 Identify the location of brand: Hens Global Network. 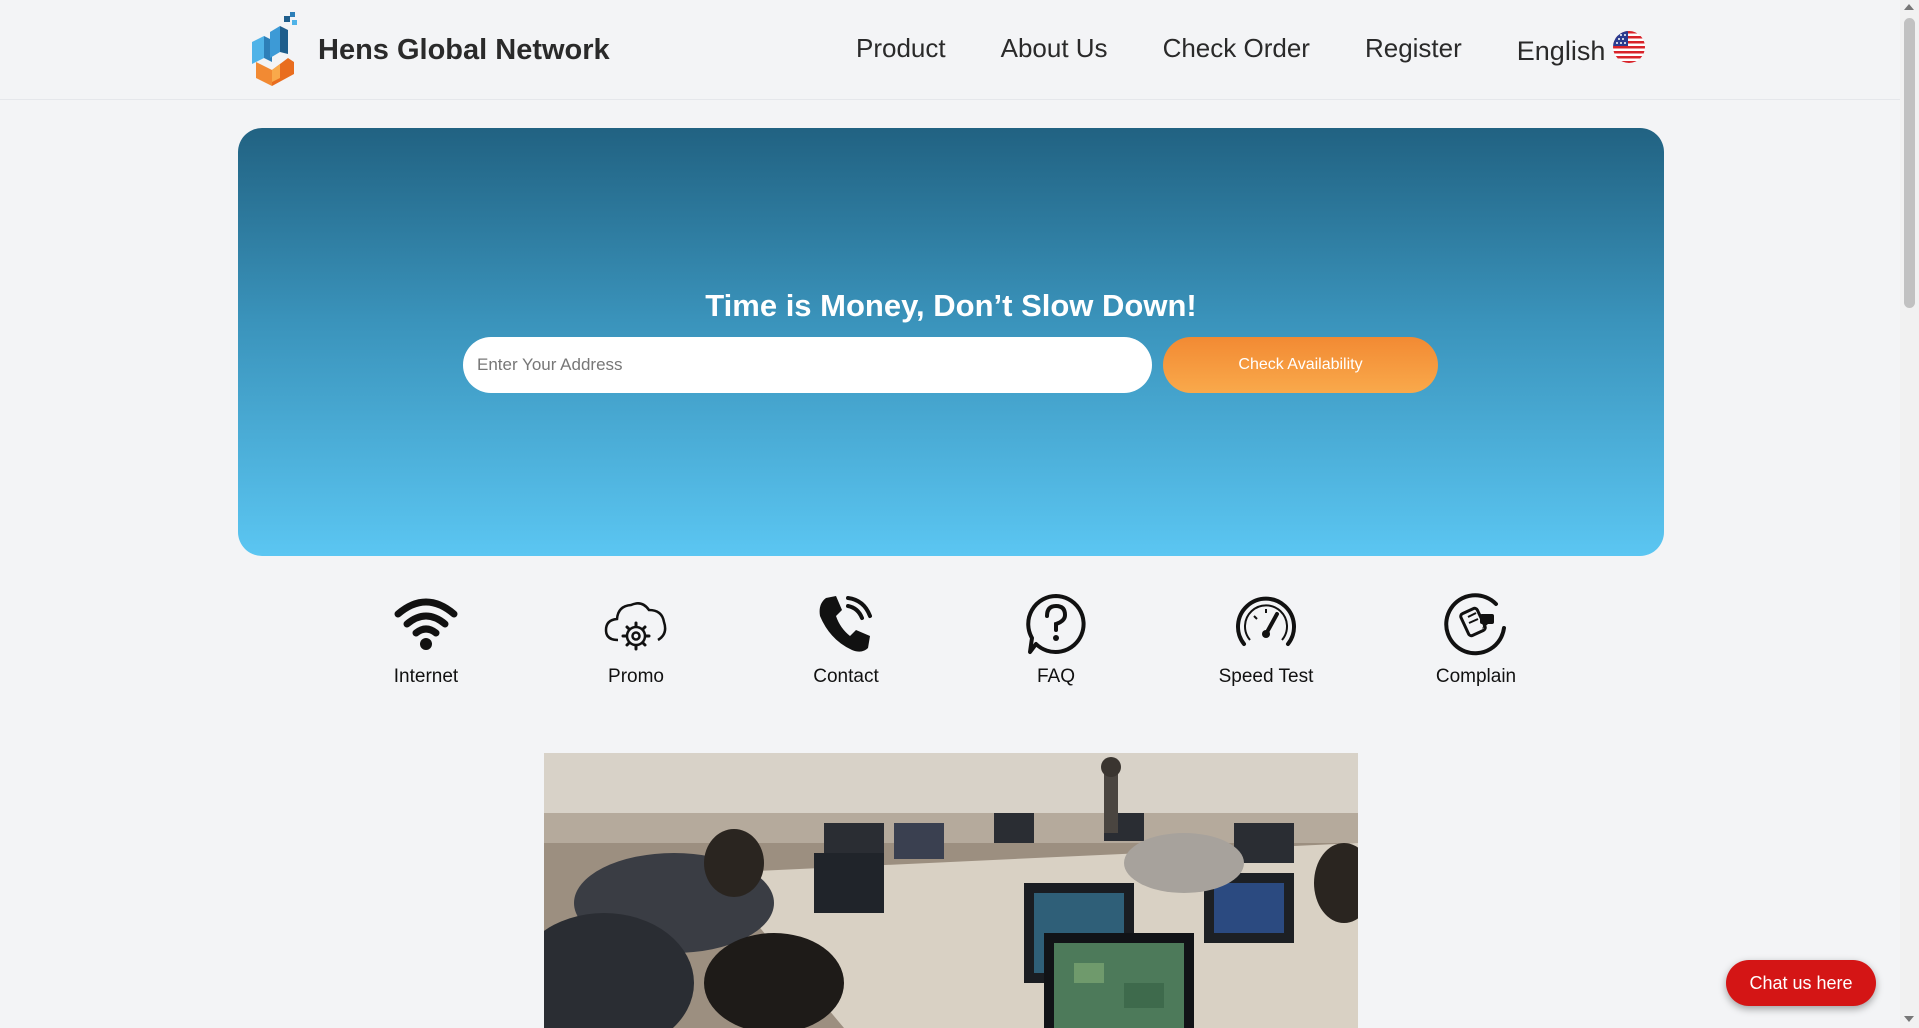
(430, 50).